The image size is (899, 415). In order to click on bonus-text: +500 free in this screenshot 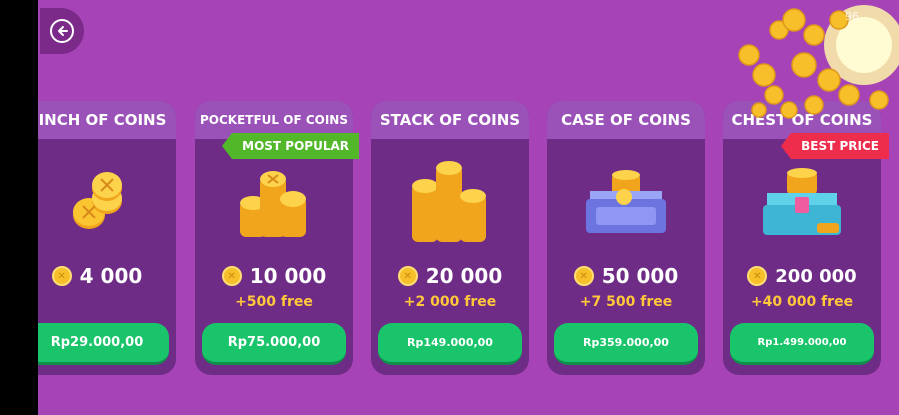, I will do `click(274, 302)`.